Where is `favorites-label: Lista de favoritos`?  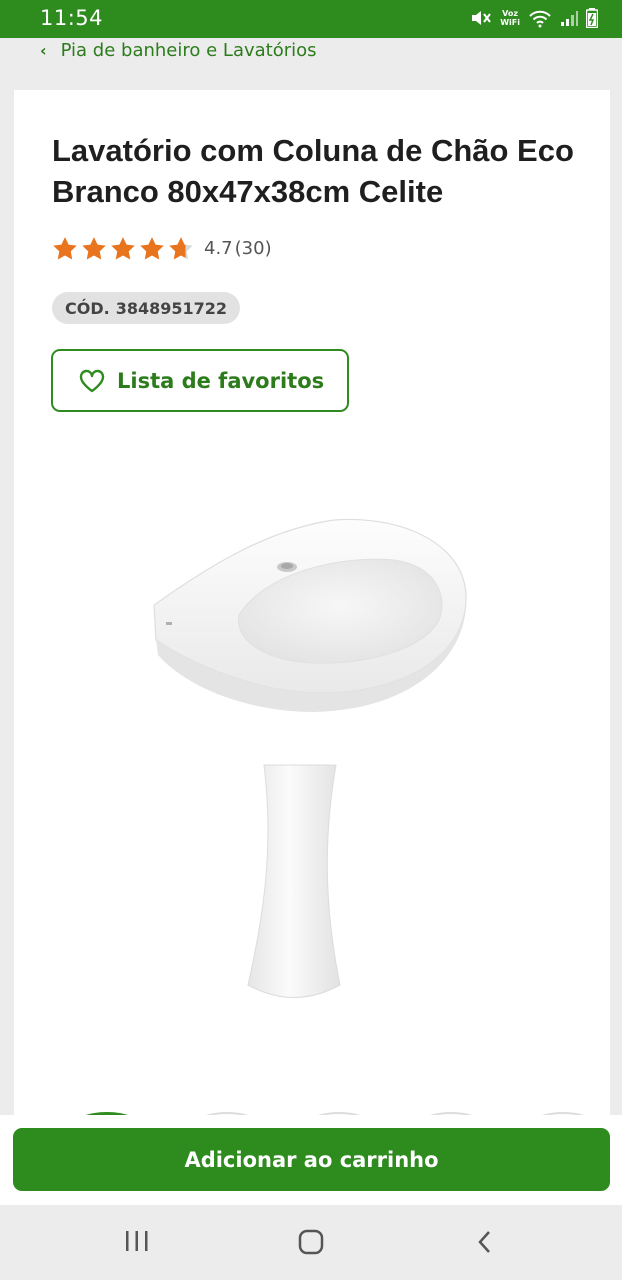 favorites-label: Lista de favoritos is located at coordinates (221, 380).